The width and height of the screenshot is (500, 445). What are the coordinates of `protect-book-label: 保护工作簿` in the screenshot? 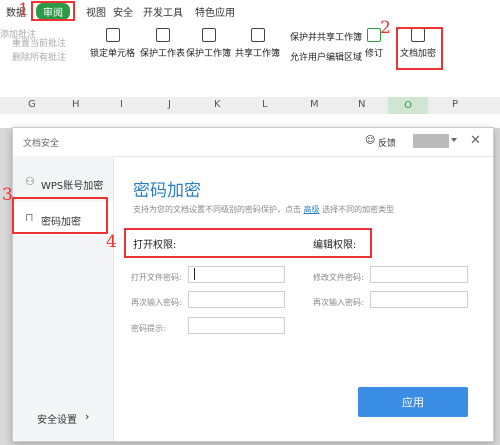 It's located at (209, 54).